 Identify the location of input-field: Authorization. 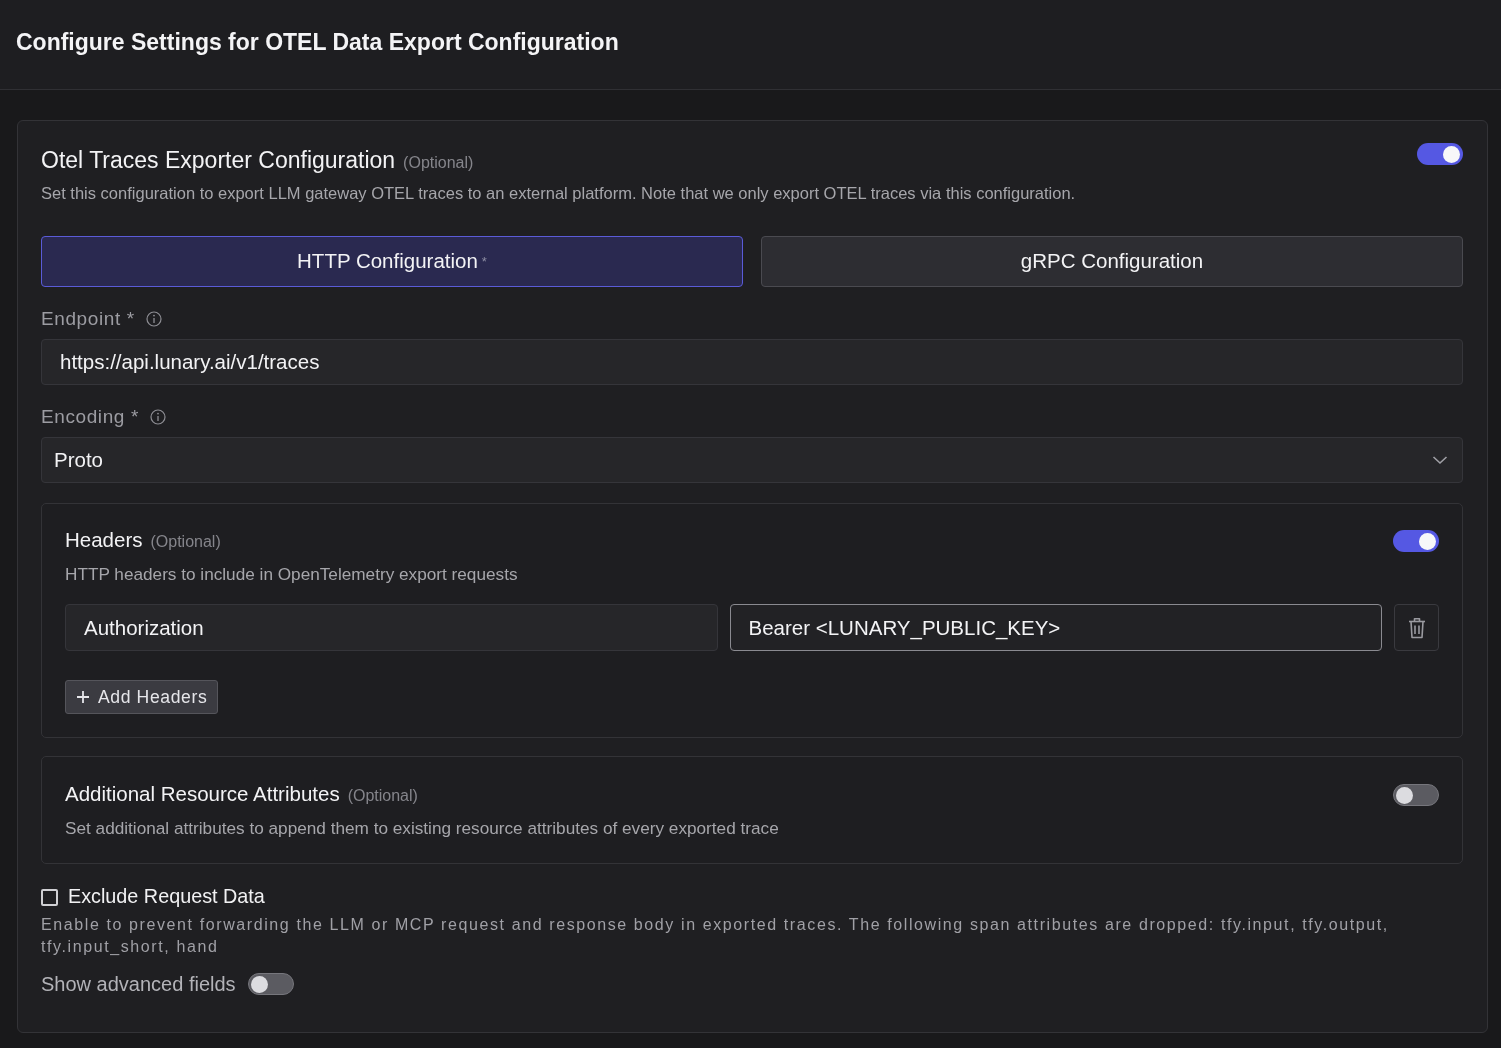
(391, 627).